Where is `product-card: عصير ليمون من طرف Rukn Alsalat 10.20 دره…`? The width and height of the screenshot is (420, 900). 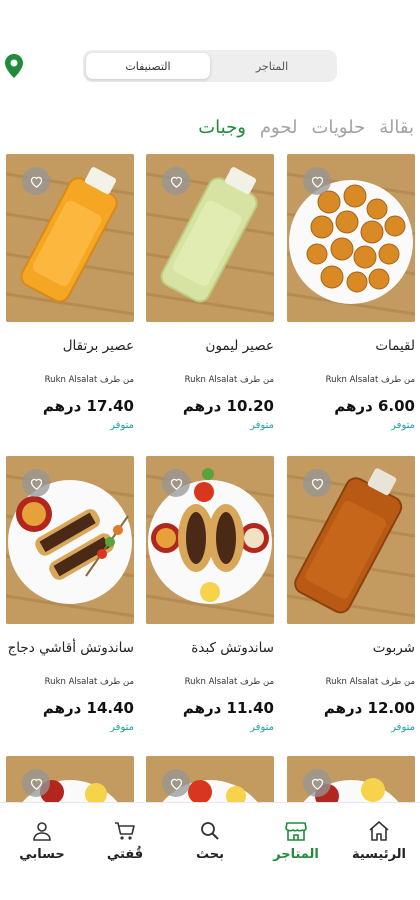 product-card: عصير ليمون من طرف Rukn Alsalat 10.20 دره… is located at coordinates (210, 292).